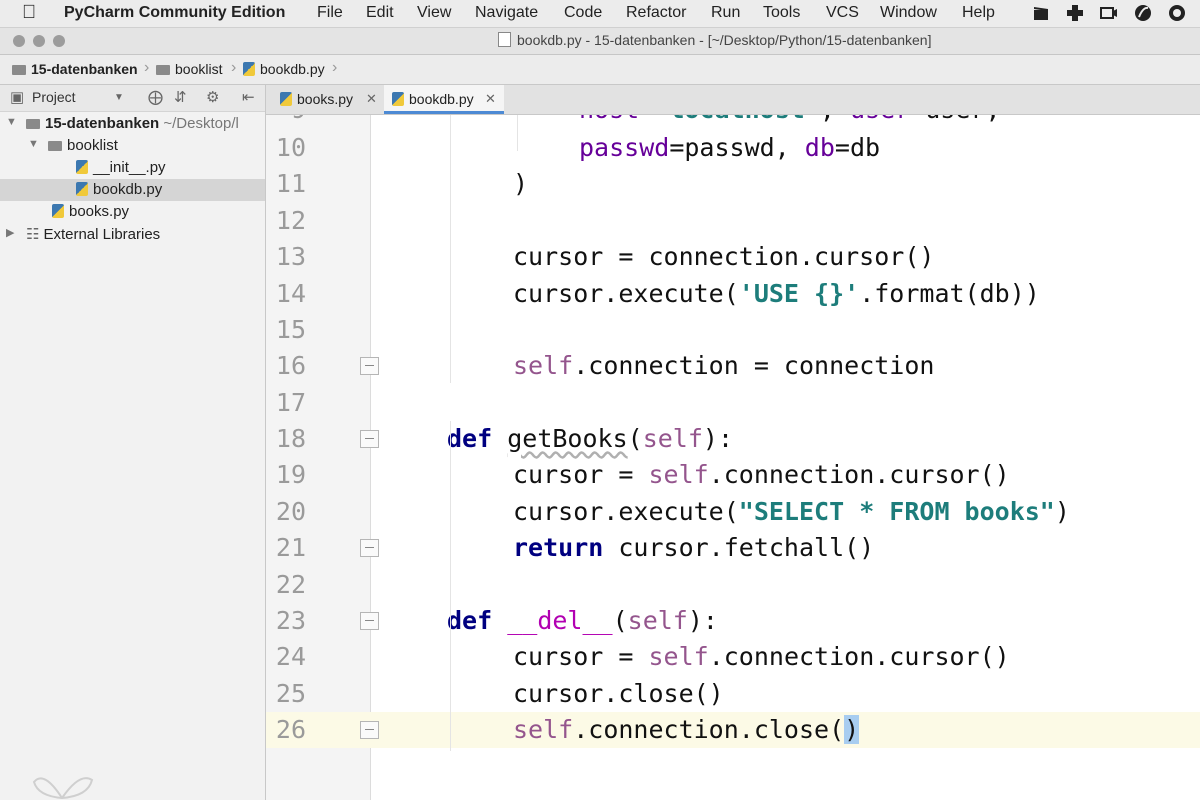  Describe the element at coordinates (1177, 13) in the screenshot. I see `status-icon` at that location.